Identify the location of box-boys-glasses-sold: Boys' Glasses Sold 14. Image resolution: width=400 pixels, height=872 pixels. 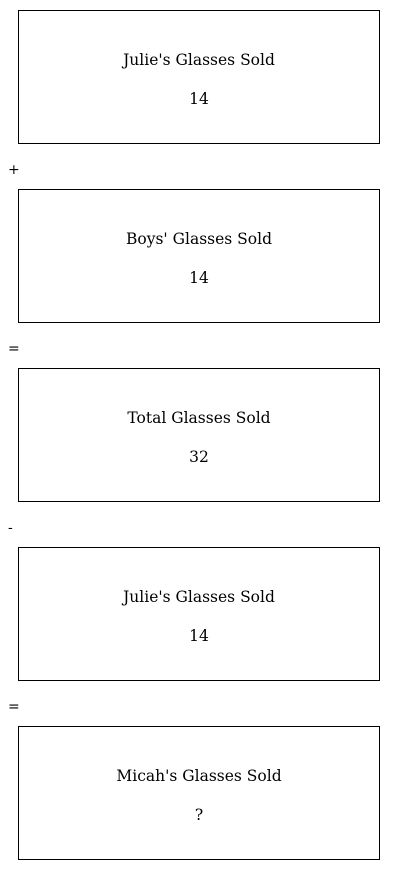
(199, 256).